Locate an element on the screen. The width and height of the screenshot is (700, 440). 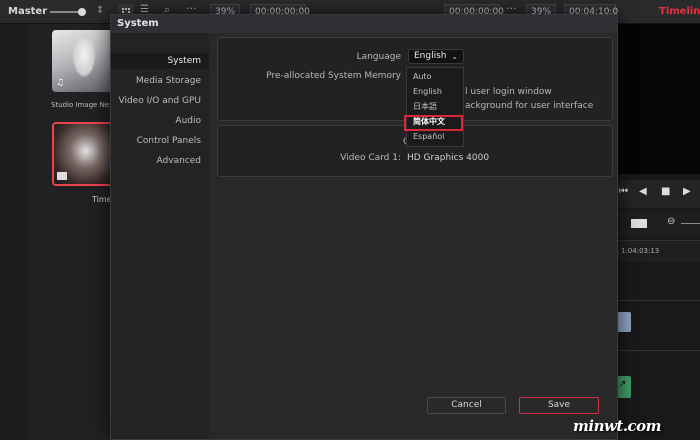
option-auto: Auto is located at coordinates (435, 77).